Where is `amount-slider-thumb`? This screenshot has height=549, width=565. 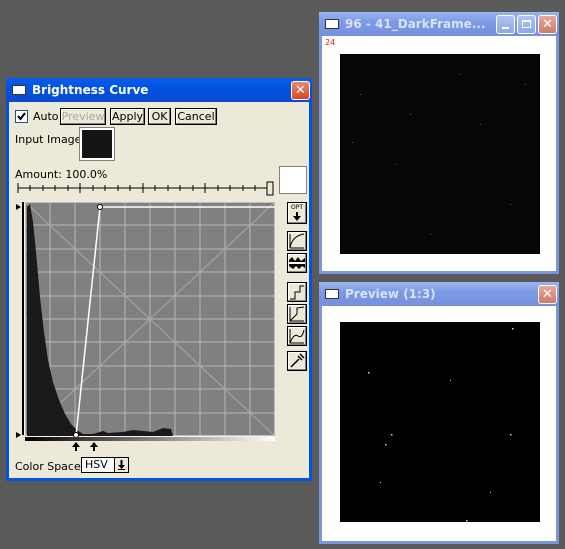 amount-slider-thumb is located at coordinates (270, 188).